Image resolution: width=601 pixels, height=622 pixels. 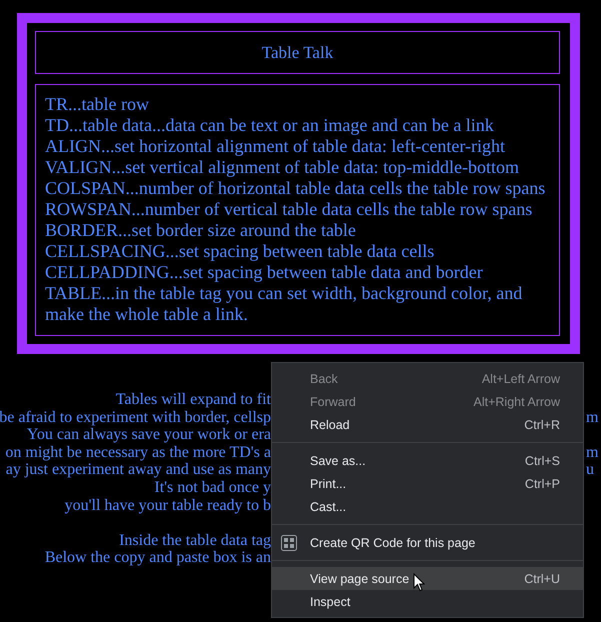 I want to click on qr-code-icon, so click(x=289, y=543).